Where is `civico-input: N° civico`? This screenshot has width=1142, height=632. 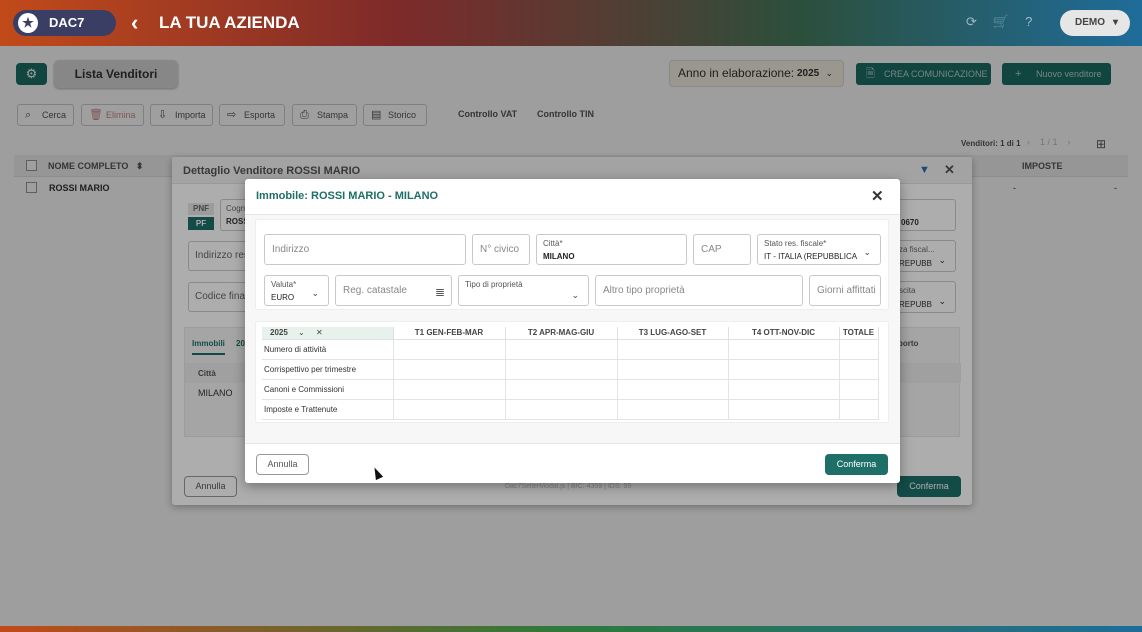
civico-input: N° civico is located at coordinates (501, 249).